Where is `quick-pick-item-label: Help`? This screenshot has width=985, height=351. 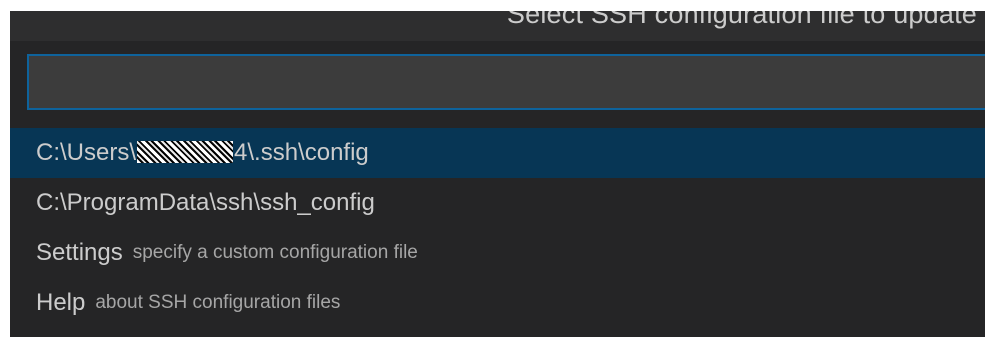 quick-pick-item-label: Help is located at coordinates (61, 302).